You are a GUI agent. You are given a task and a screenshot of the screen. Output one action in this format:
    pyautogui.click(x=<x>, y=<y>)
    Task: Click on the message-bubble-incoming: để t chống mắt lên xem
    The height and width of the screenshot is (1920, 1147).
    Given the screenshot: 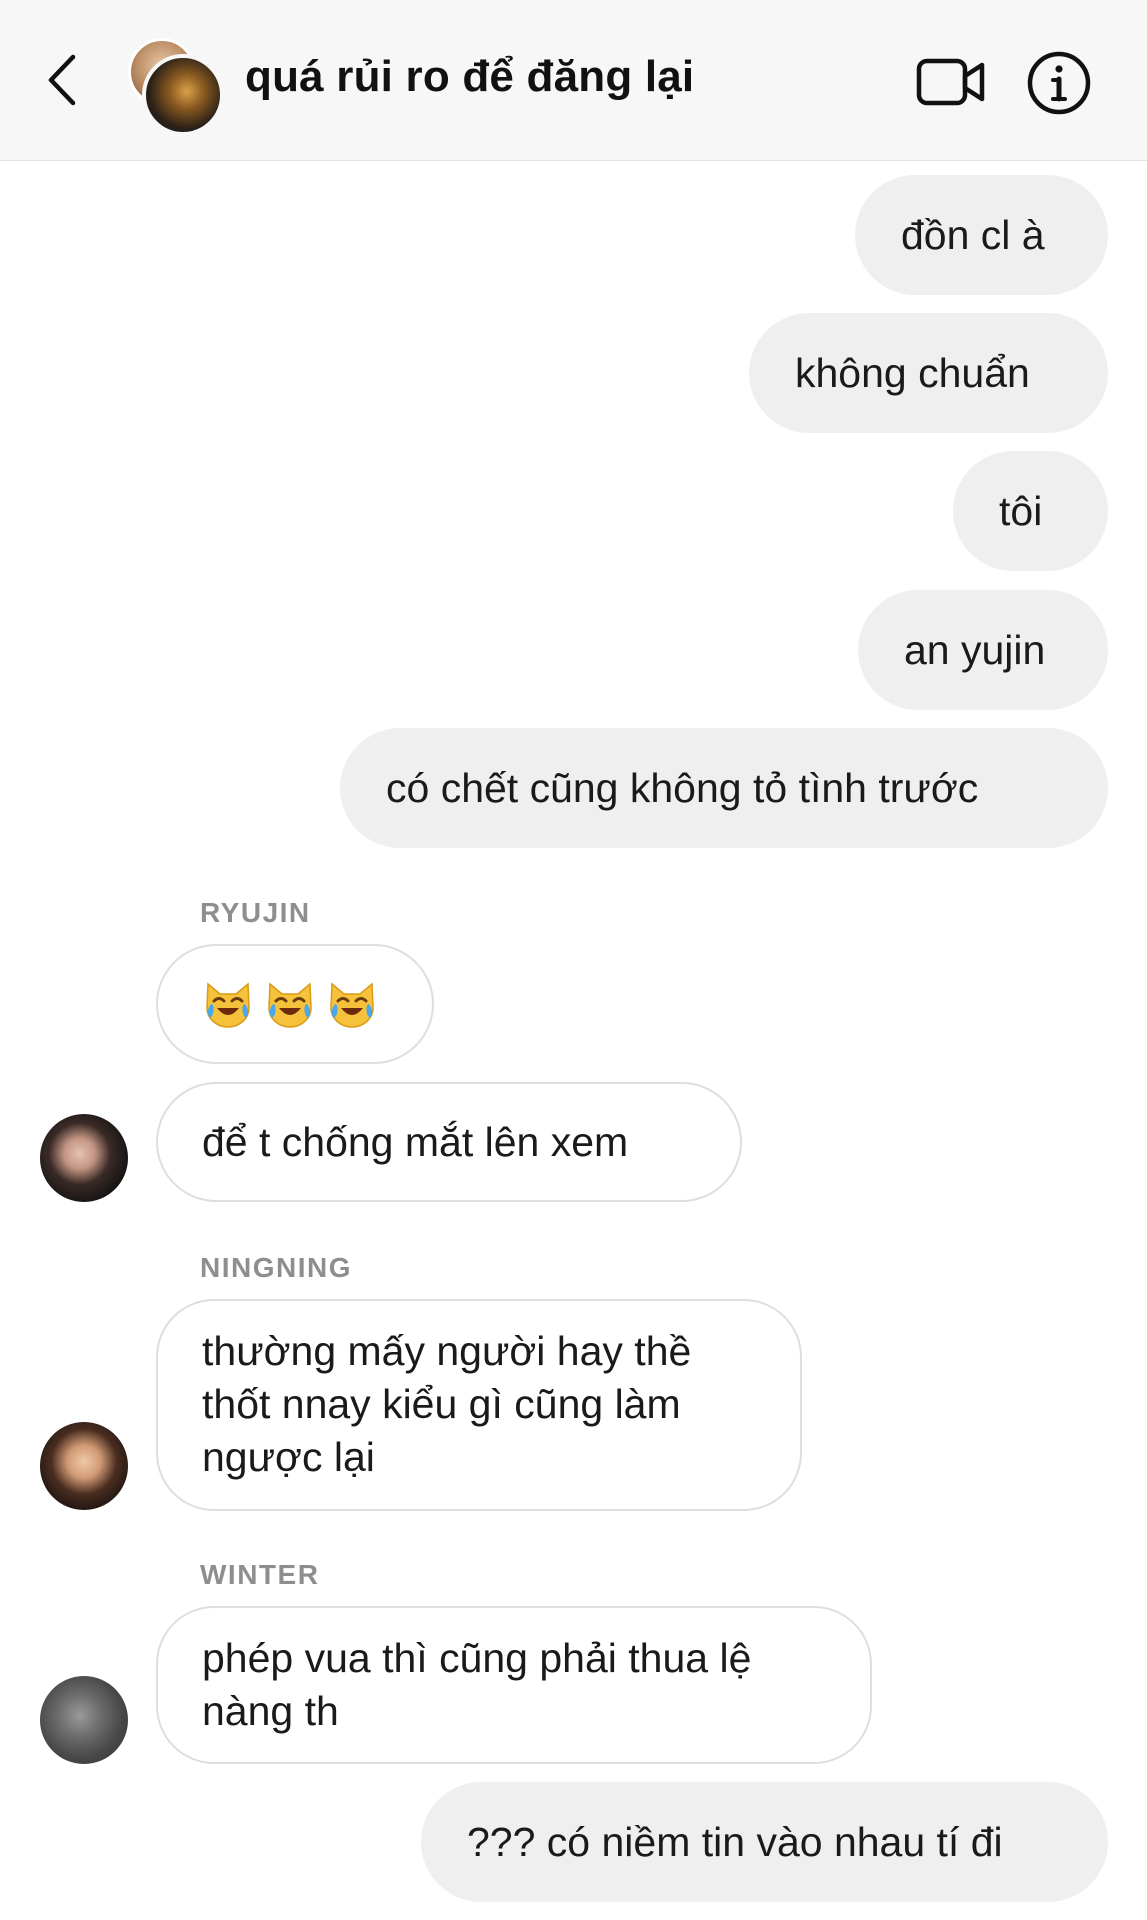 What is the action you would take?
    pyautogui.click(x=449, y=1142)
    